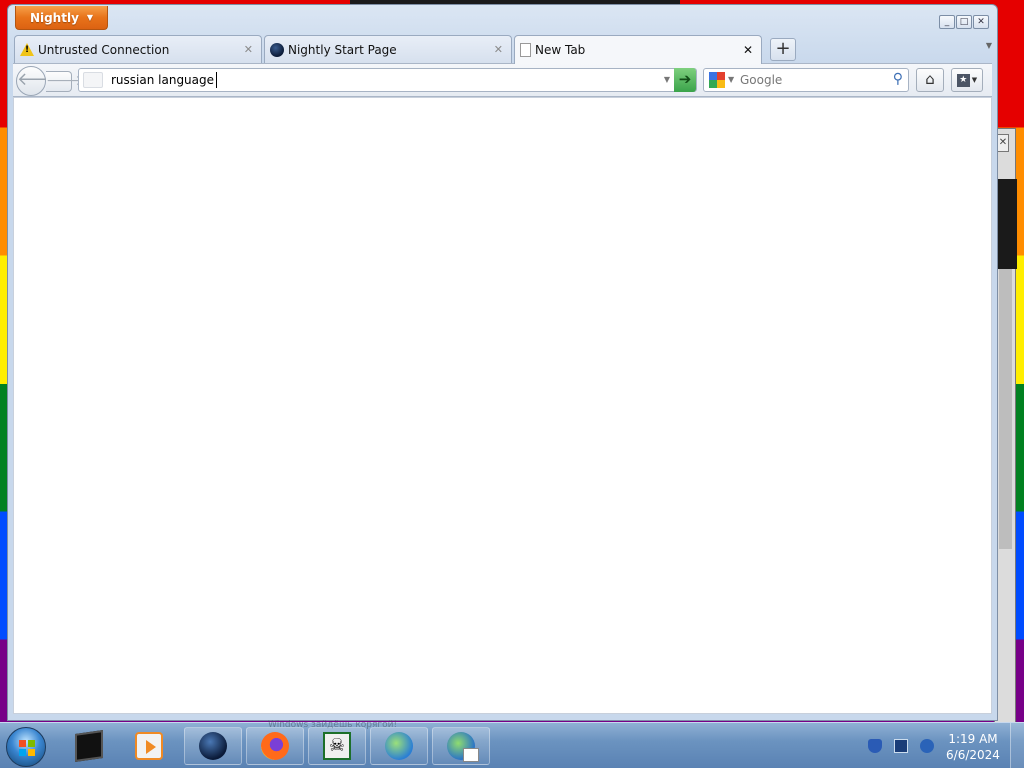  I want to click on taskbar-internet-tasks, so click(461, 746).